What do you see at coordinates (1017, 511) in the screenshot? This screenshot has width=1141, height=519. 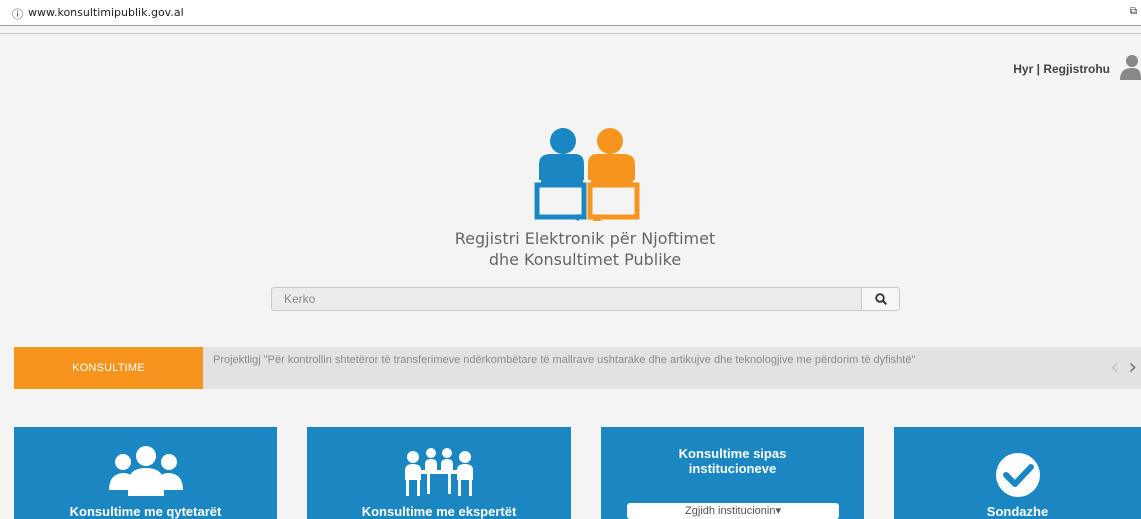 I see `card-surveys-title: Sondazhe` at bounding box center [1017, 511].